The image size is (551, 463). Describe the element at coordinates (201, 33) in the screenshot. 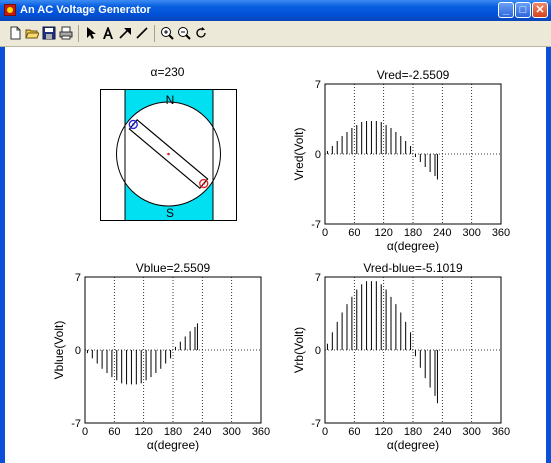

I see `rotate-icon` at that location.